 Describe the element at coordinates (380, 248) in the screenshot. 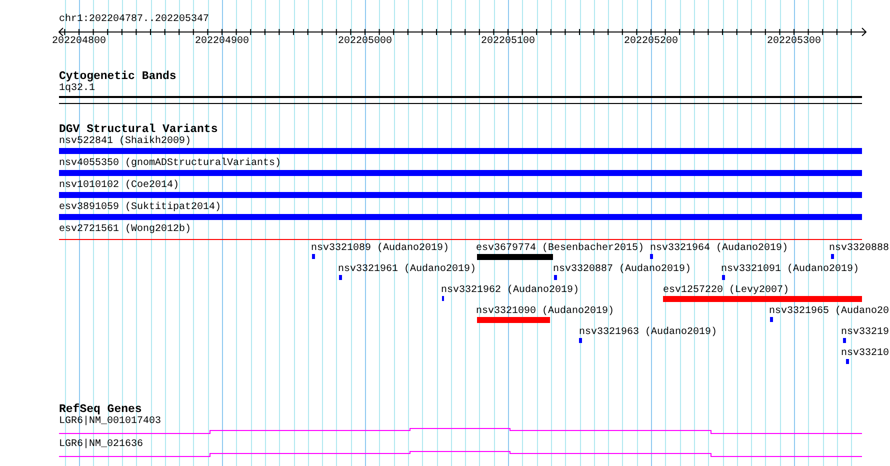

I see `variant-label: nsv3321089 (Audano2019)` at that location.